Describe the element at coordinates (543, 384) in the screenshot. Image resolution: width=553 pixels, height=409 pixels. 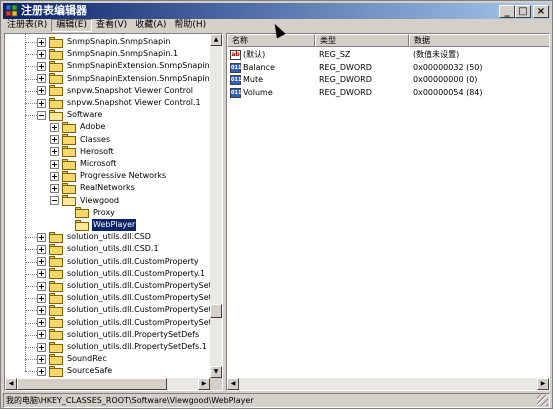
I see `list-scroll-right-button: ▶` at that location.